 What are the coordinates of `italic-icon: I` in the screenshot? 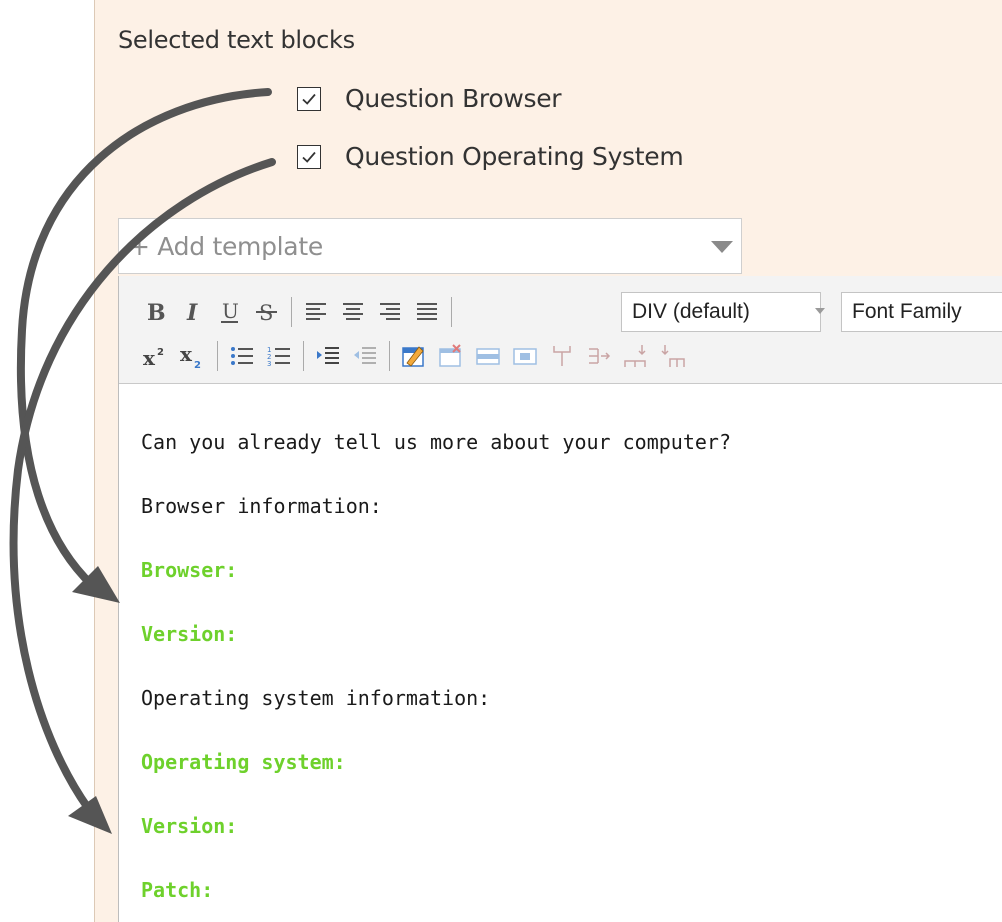 It's located at (193, 312).